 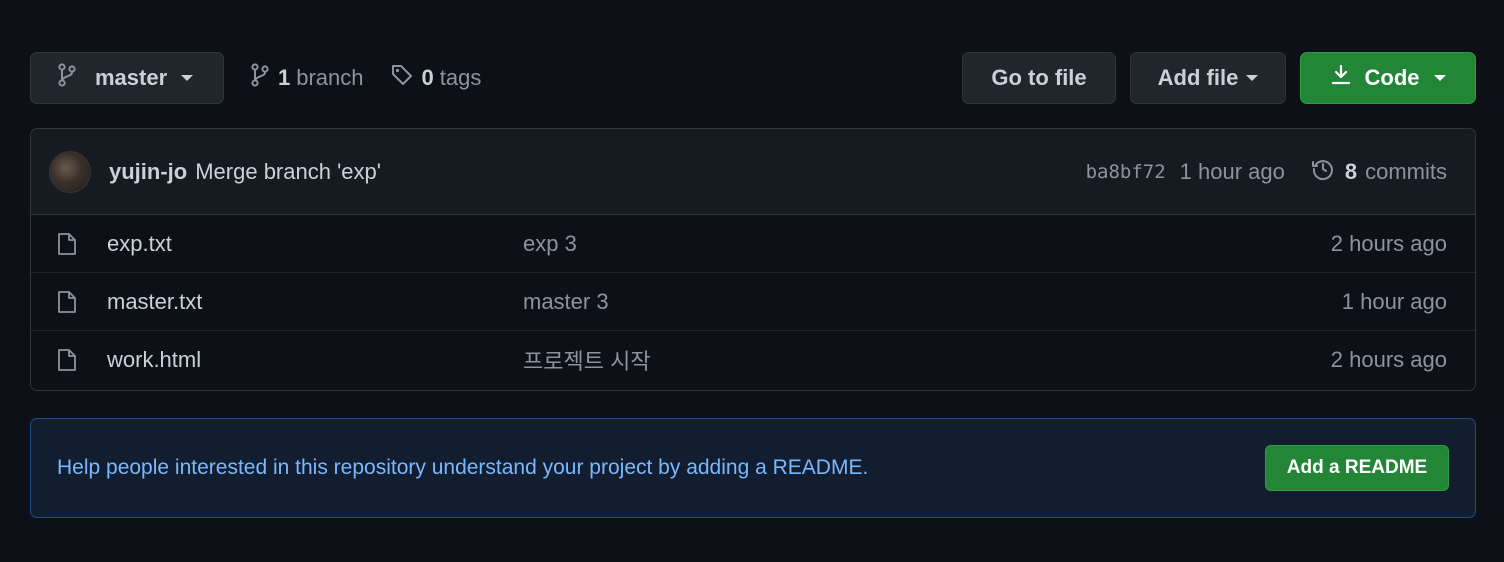 What do you see at coordinates (1039, 78) in the screenshot?
I see `go-to-file-button: Go to file` at bounding box center [1039, 78].